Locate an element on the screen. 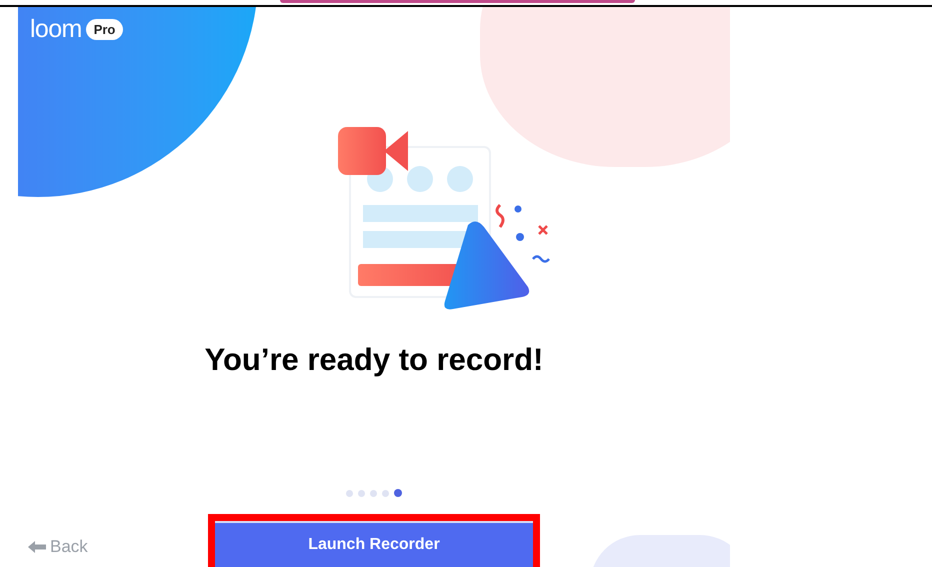 The image size is (932, 567). back-button: Back is located at coordinates (58, 547).